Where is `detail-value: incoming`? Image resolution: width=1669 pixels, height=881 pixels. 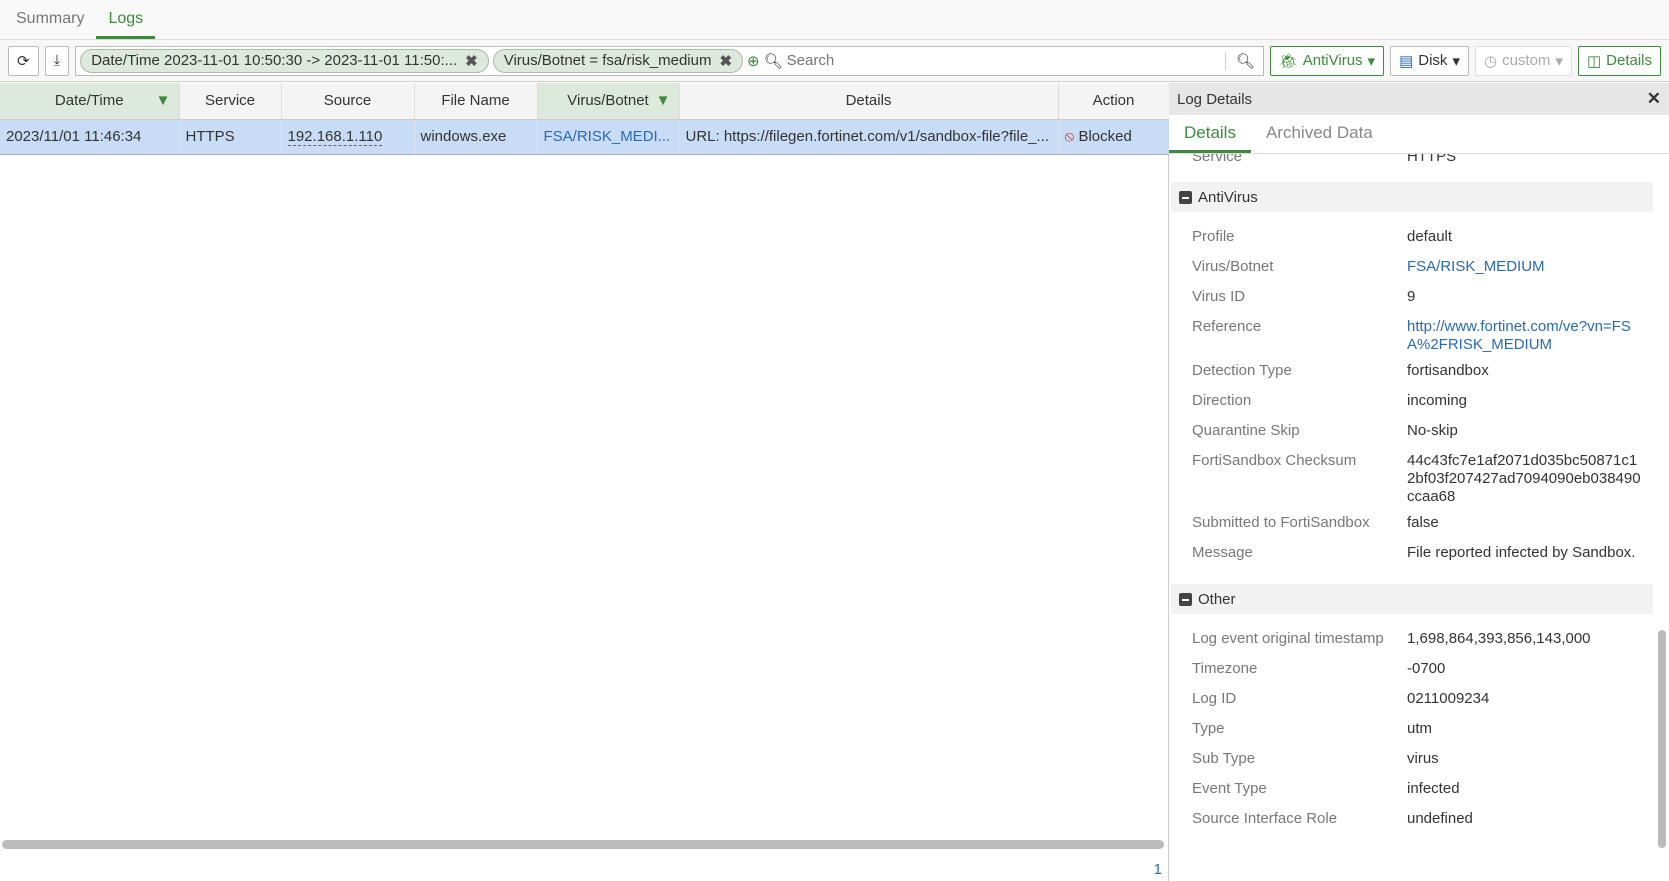 detail-value: incoming is located at coordinates (1437, 400).